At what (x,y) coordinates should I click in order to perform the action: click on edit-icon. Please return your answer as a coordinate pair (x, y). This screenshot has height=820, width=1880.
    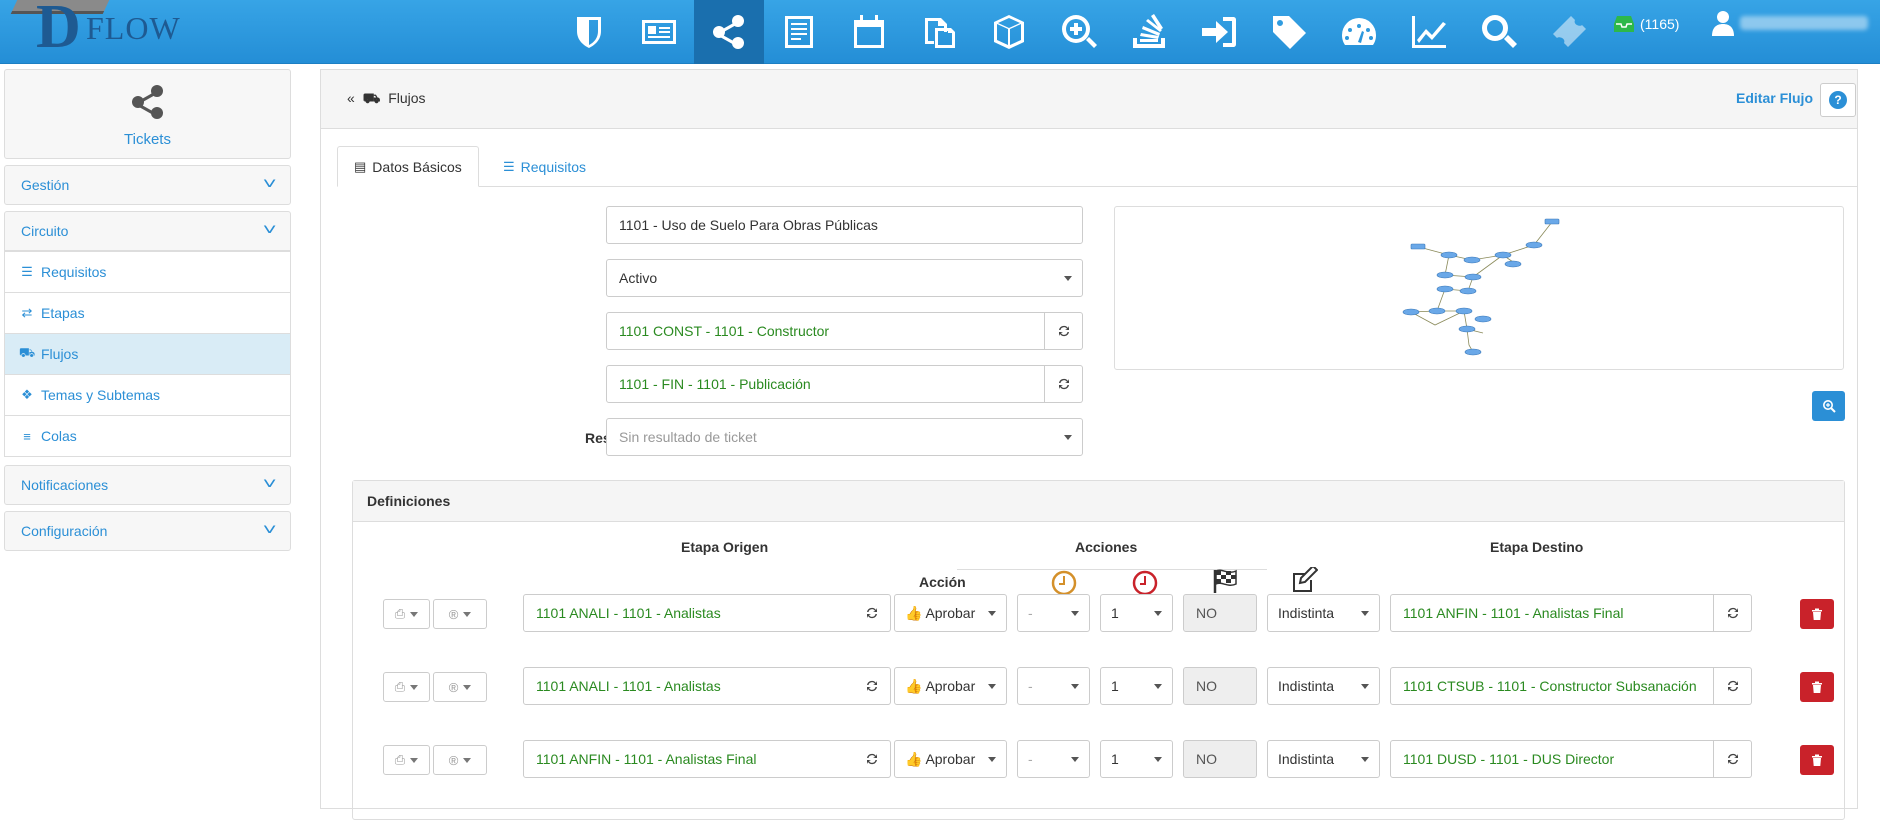
    Looking at the image, I should click on (1305, 579).